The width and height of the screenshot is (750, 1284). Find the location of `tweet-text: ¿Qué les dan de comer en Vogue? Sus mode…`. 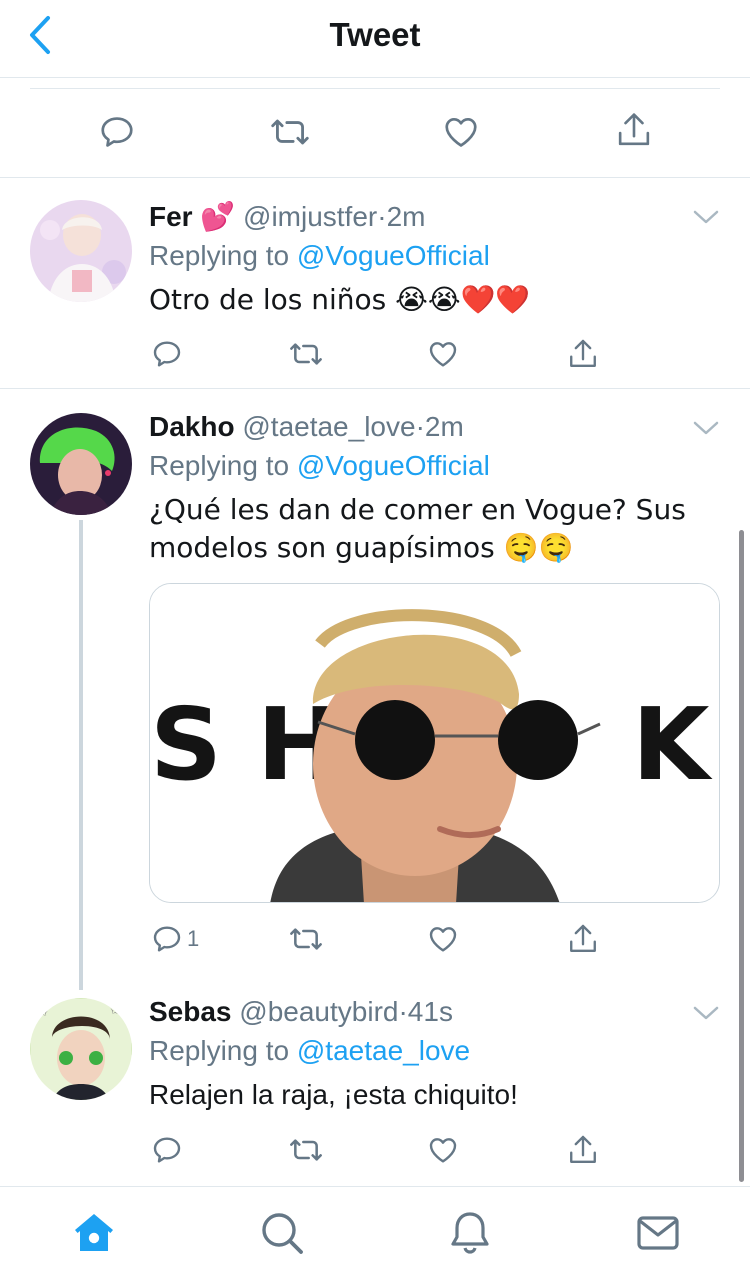

tweet-text: ¿Qué les dan de comer en Vogue? Sus mode… is located at coordinates (417, 528).